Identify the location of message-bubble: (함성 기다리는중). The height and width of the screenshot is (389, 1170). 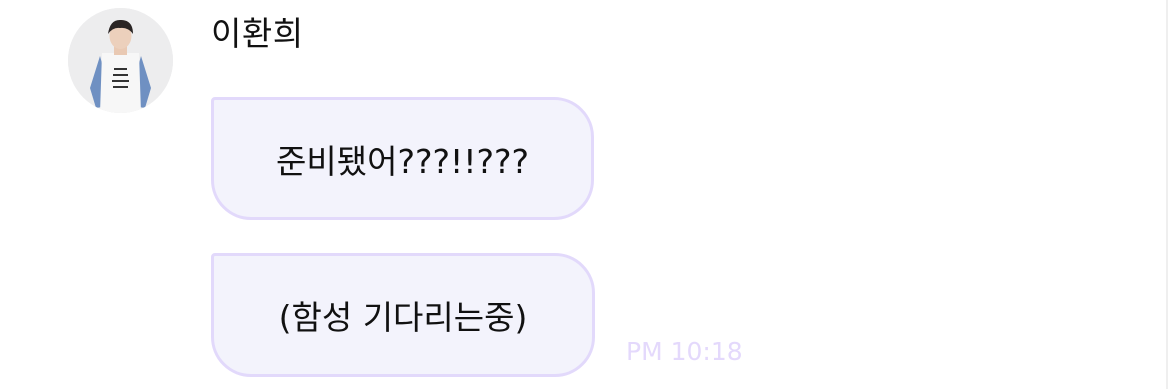
(403, 315).